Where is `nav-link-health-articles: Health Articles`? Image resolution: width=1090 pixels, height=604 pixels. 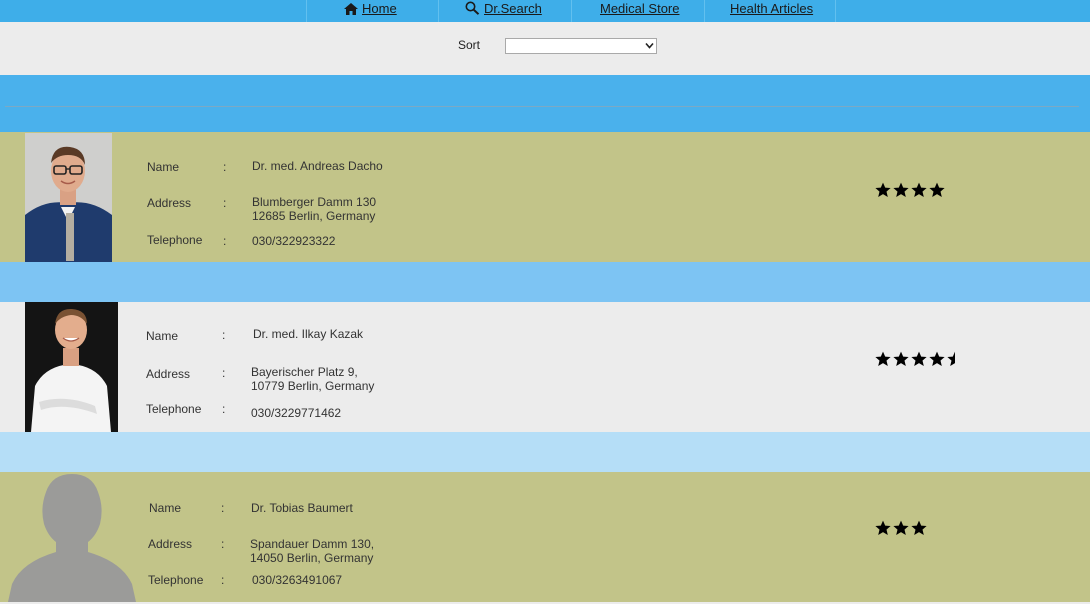
nav-link-health-articles: Health Articles is located at coordinates (771, 11).